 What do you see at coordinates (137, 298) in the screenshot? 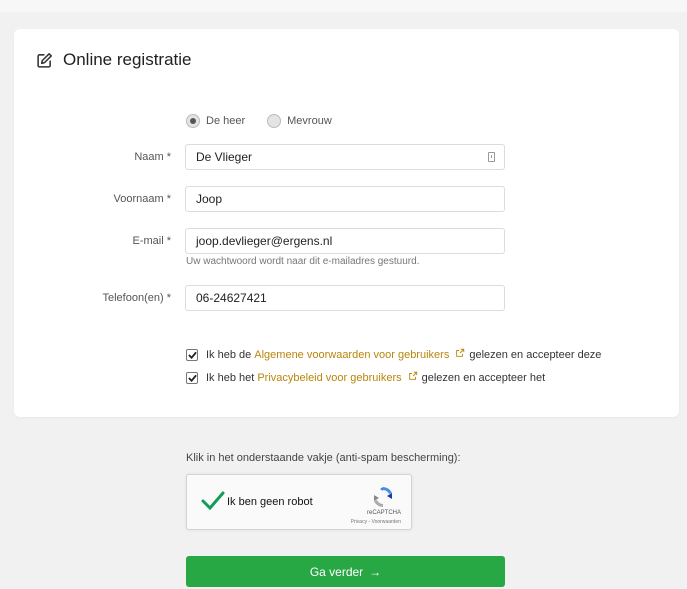
I see `telefoon-label: Telefoon(en) *` at bounding box center [137, 298].